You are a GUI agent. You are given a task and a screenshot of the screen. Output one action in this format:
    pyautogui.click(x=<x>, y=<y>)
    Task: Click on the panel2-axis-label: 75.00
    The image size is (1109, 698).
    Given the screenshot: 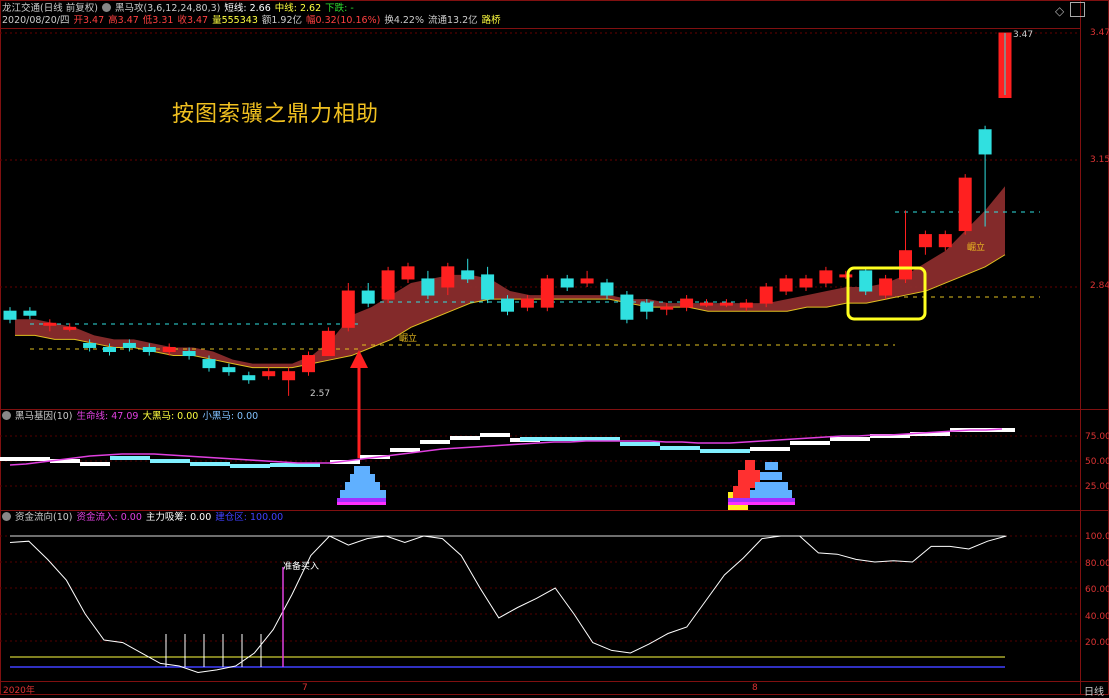 What is the action you would take?
    pyautogui.click(x=1097, y=437)
    